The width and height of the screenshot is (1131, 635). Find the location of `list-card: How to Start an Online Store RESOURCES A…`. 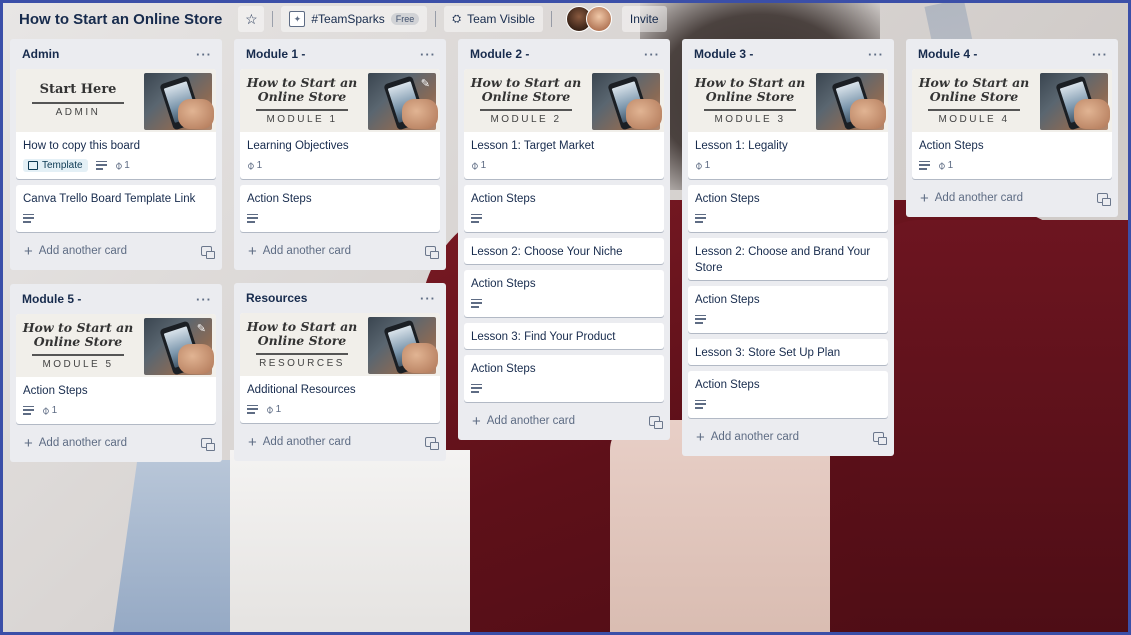

list-card: How to Start an Online Store RESOURCES A… is located at coordinates (340, 368).